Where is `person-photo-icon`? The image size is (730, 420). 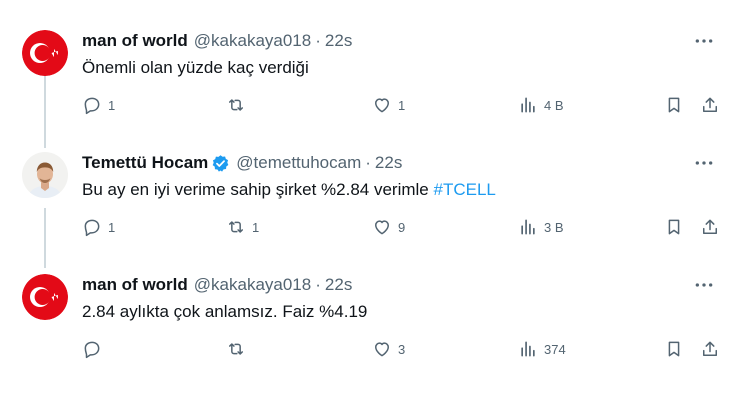
person-photo-icon is located at coordinates (45, 175).